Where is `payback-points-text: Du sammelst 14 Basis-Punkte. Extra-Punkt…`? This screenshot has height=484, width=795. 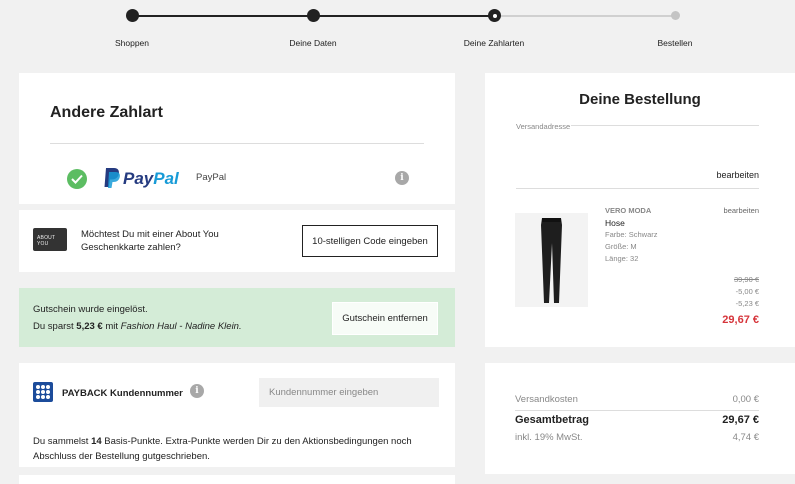
payback-points-text: Du sammelst 14 Basis-Punkte. Extra-Punkt… is located at coordinates (238, 449).